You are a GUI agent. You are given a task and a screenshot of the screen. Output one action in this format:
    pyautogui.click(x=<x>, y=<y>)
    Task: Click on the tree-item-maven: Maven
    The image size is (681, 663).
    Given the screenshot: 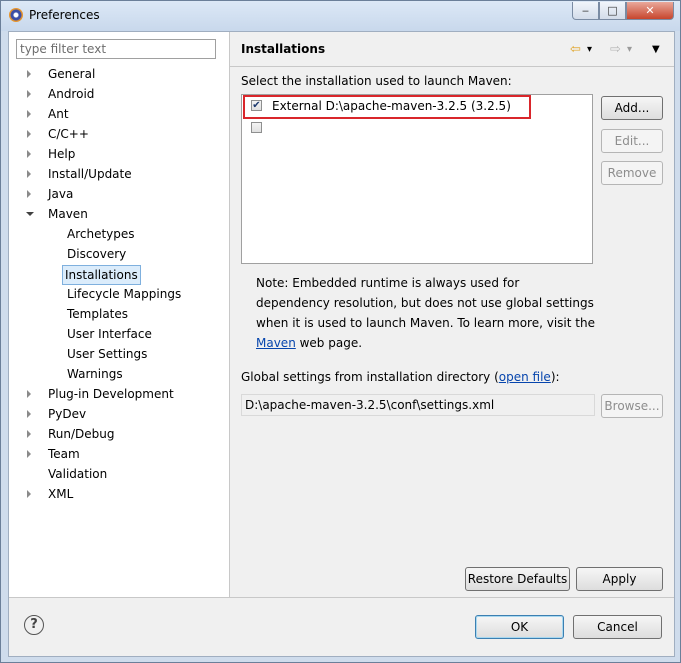 What is the action you would take?
    pyautogui.click(x=117, y=214)
    